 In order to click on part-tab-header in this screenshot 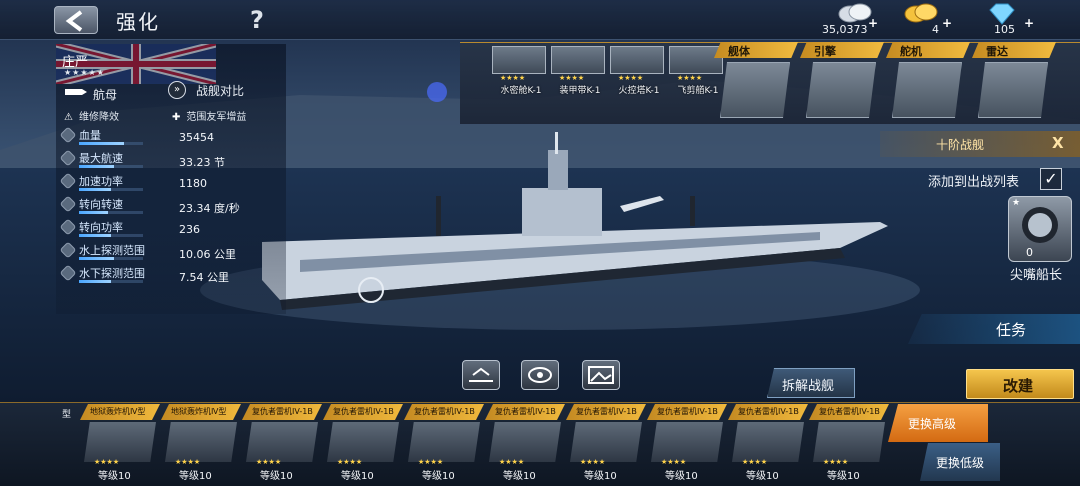, I will do `click(756, 50)`.